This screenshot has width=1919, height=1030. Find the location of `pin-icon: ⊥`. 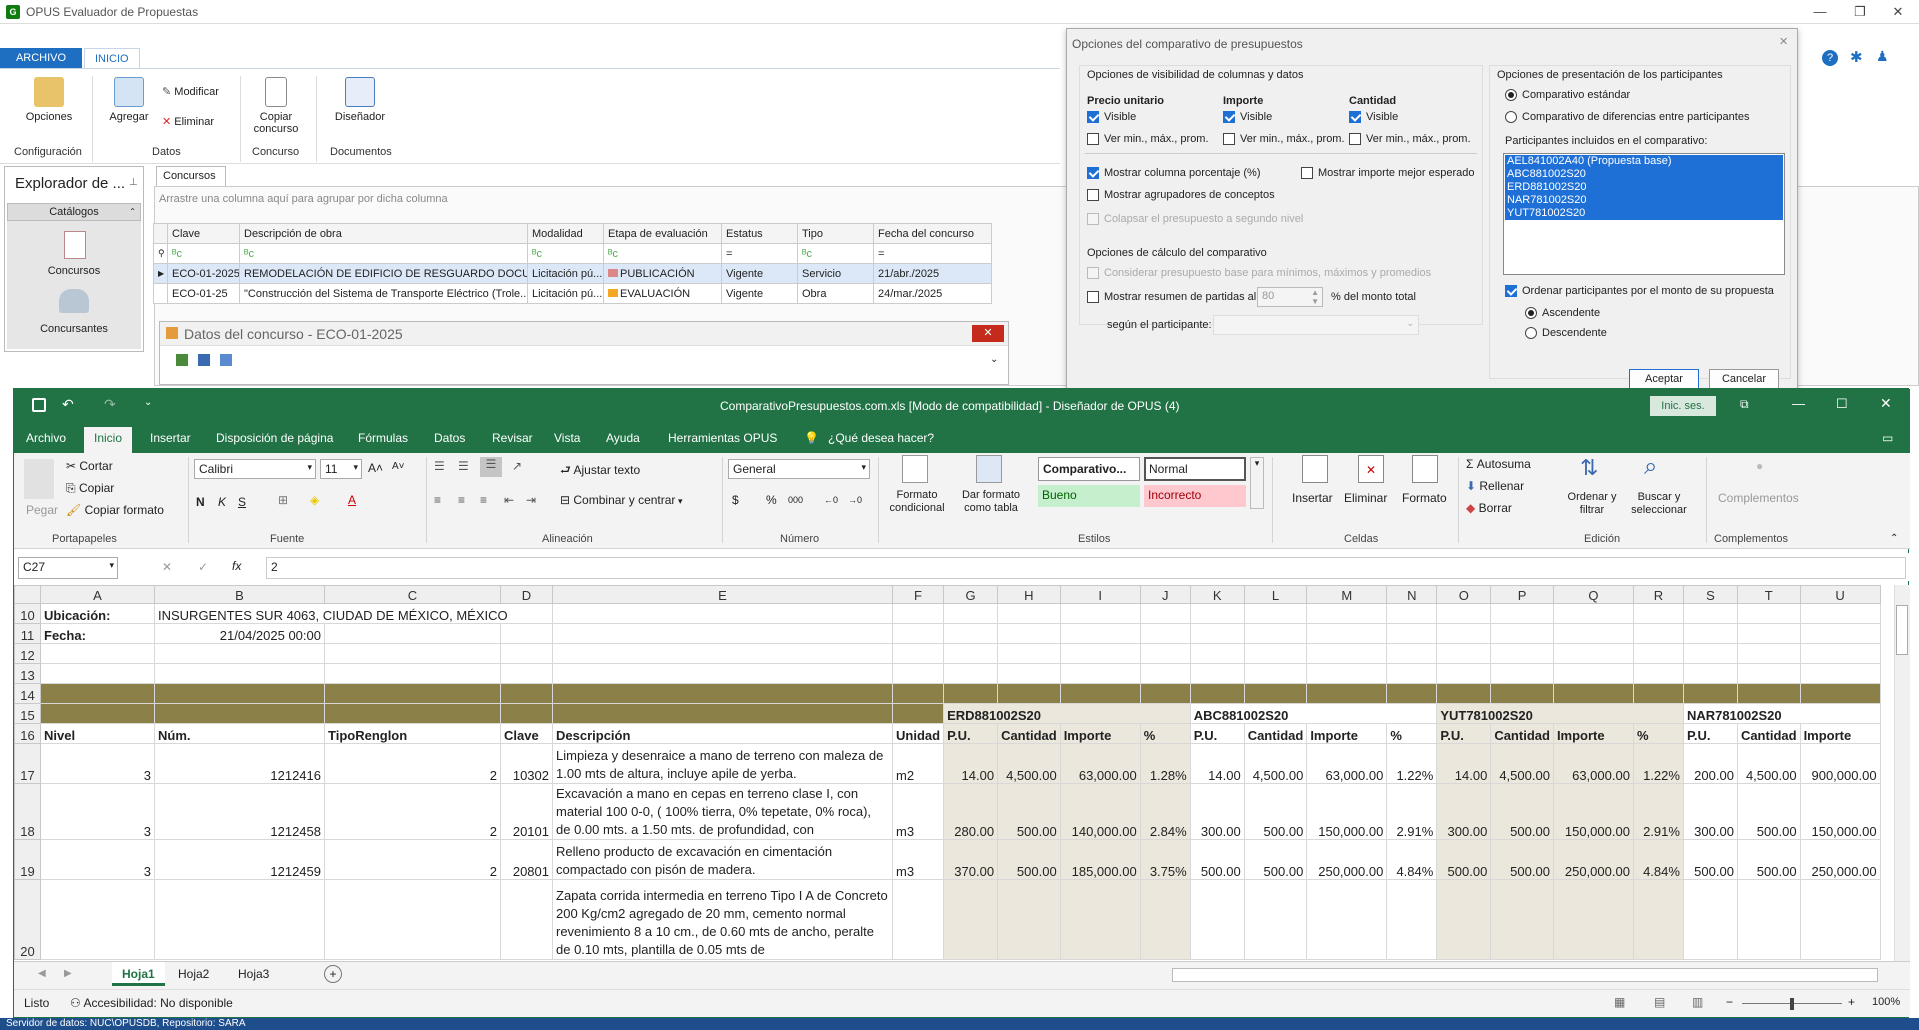

pin-icon: ⊥ is located at coordinates (133, 182).